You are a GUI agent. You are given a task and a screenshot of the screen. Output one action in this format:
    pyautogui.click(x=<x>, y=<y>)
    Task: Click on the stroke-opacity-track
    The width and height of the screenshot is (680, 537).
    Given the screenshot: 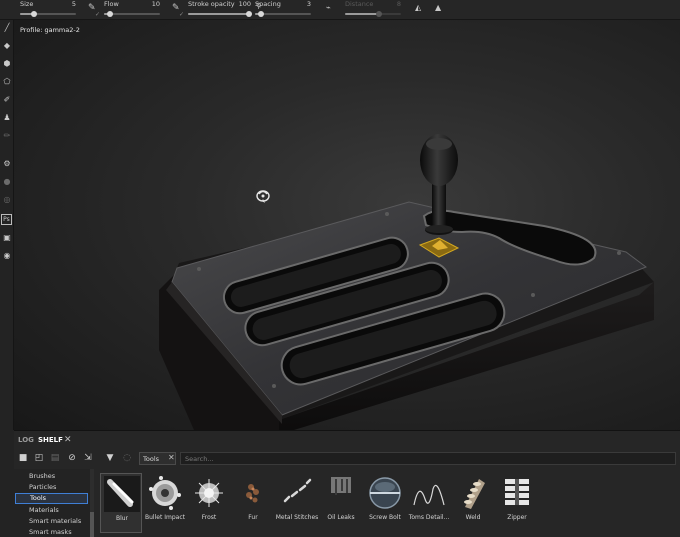 What is the action you would take?
    pyautogui.click(x=220, y=14)
    